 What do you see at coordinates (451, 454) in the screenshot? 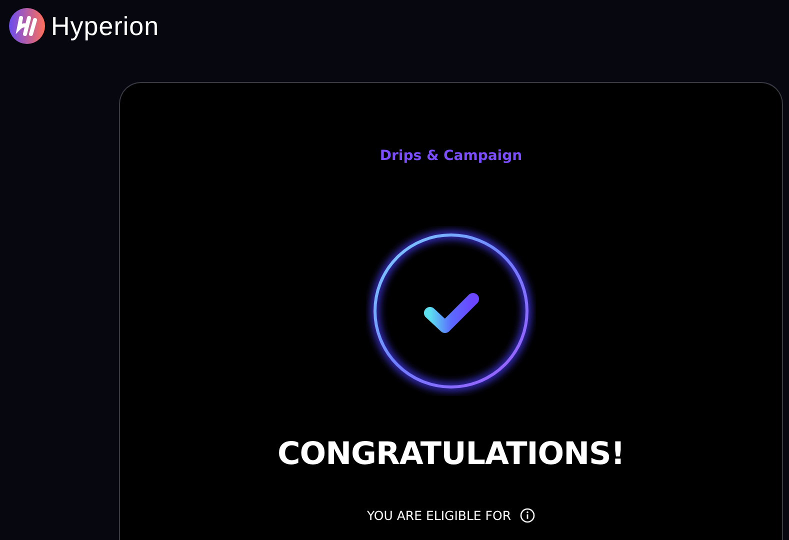
I see `headline: CONGRATULATIONS!` at bounding box center [451, 454].